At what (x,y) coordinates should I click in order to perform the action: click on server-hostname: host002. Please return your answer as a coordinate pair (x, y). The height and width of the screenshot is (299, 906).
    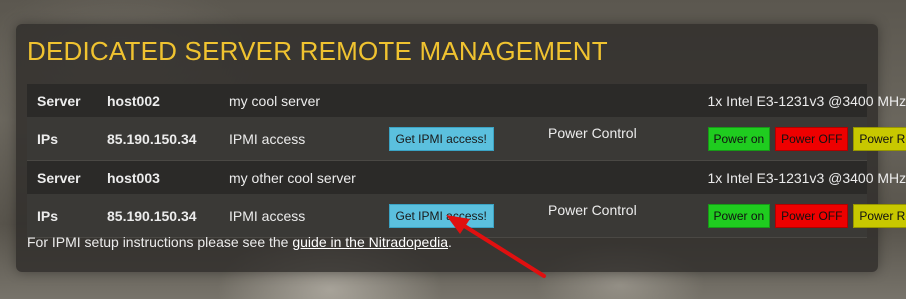
    Looking at the image, I should click on (168, 100).